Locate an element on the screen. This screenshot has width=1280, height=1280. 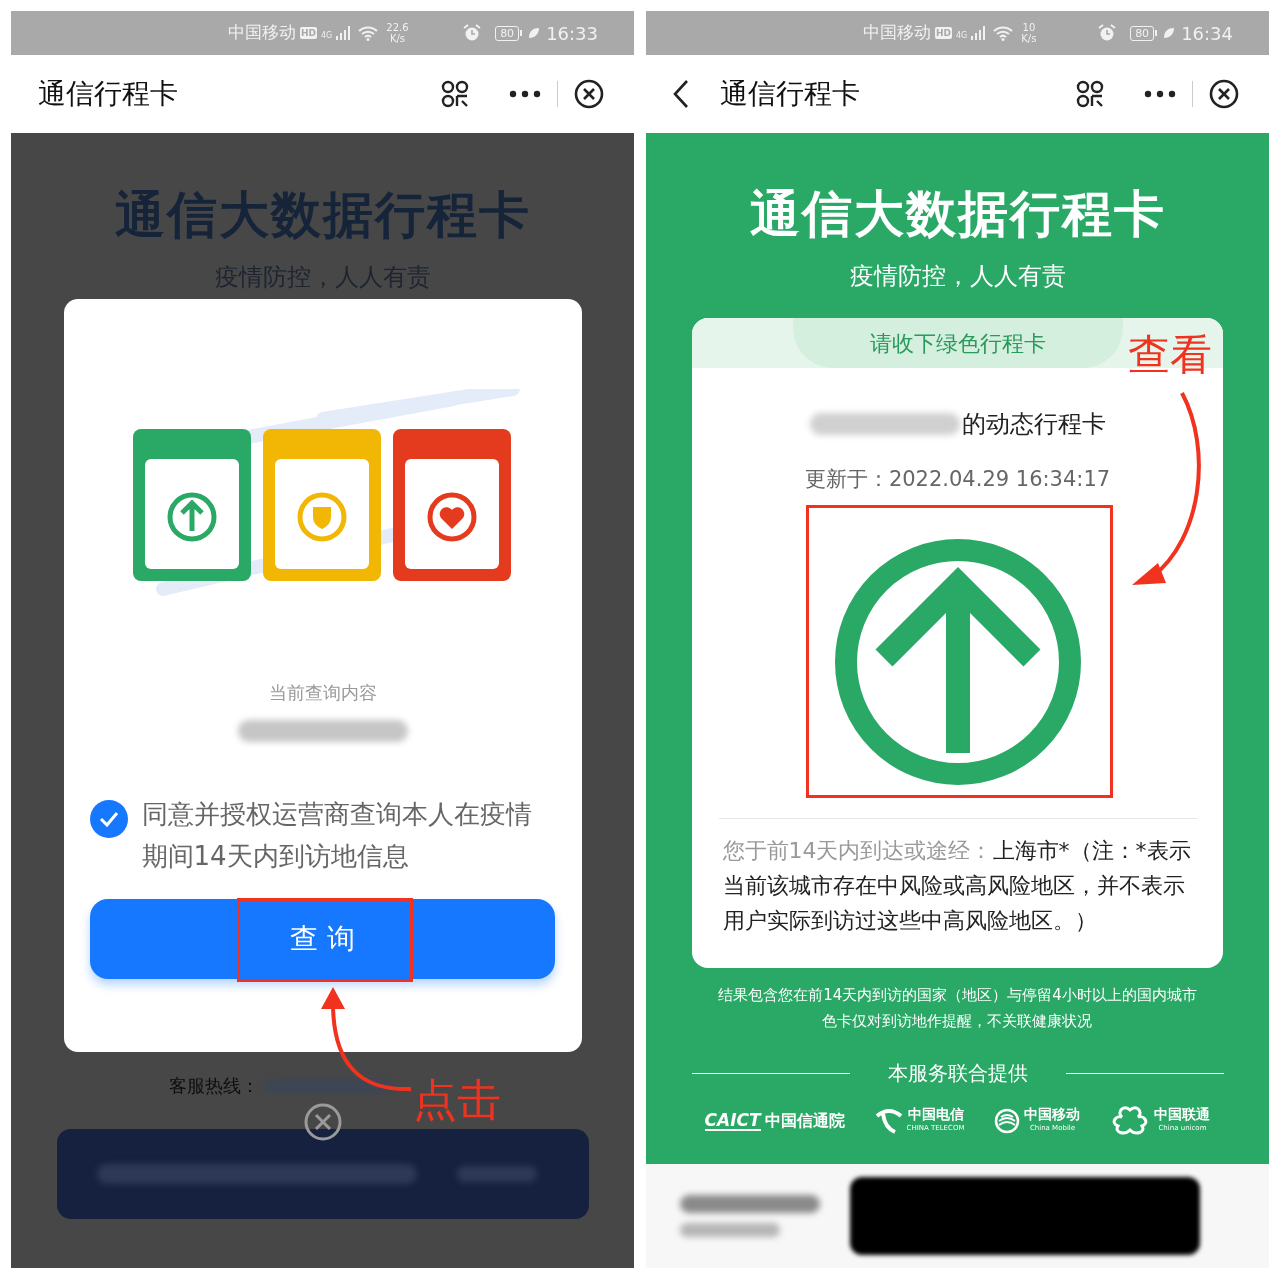
back-icon is located at coordinates (681, 94).